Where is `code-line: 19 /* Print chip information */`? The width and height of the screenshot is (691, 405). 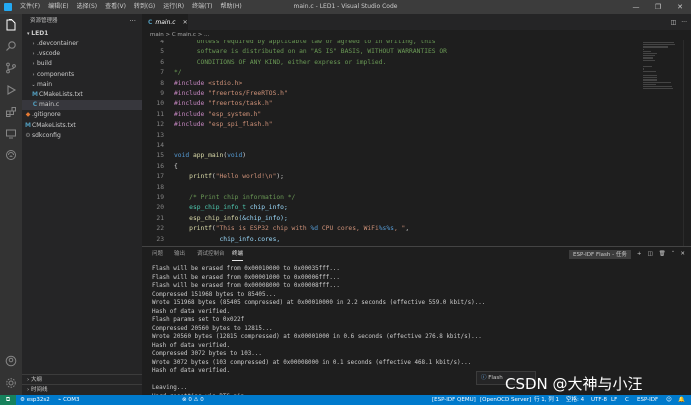 code-line: 19 /* Print chip information */ is located at coordinates (387, 198).